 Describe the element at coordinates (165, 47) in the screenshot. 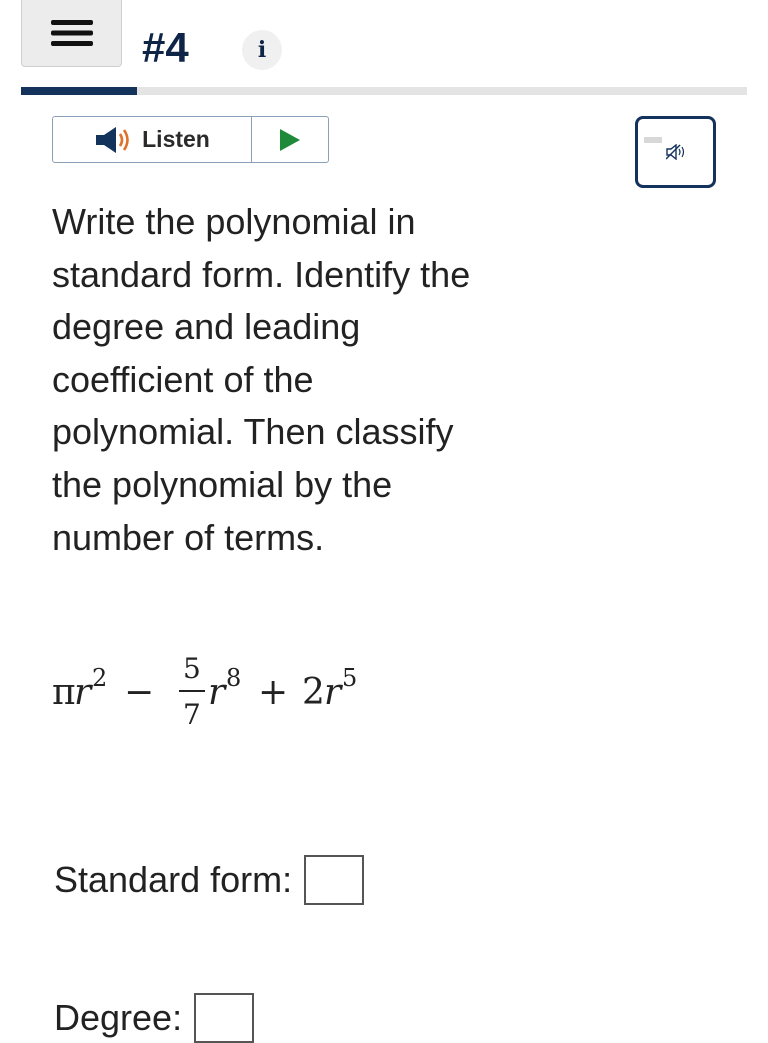

I see `question-number-title: #4` at that location.